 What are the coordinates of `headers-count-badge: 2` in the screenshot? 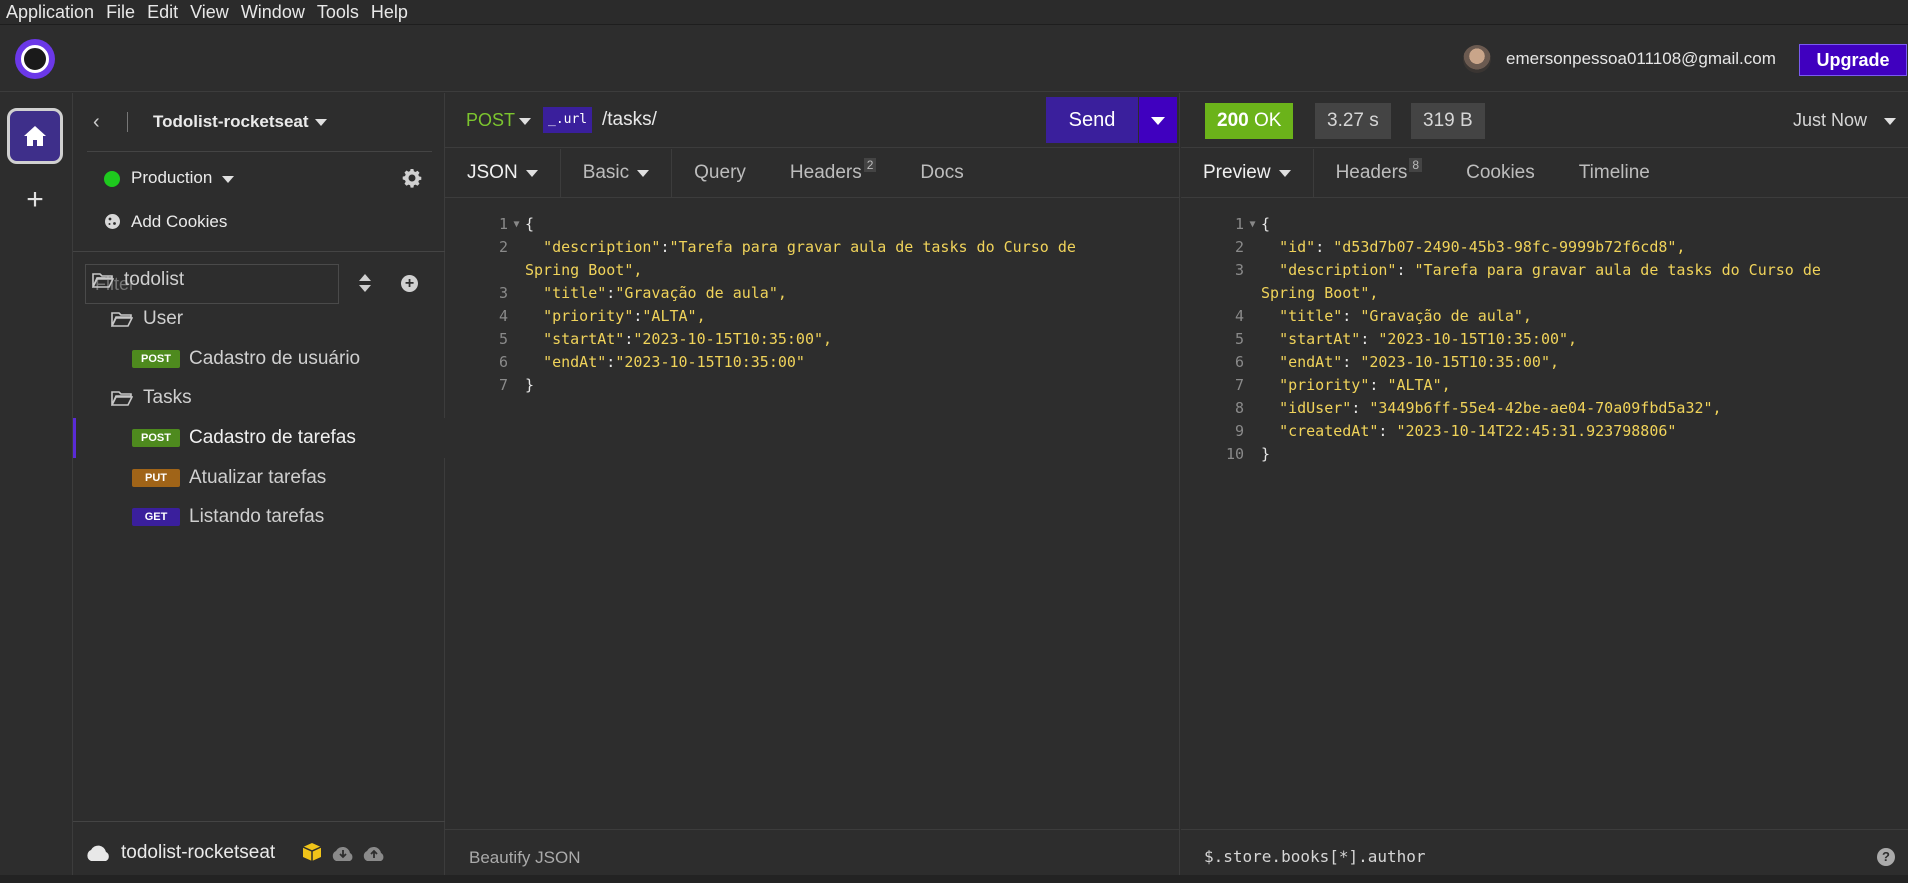 It's located at (870, 165).